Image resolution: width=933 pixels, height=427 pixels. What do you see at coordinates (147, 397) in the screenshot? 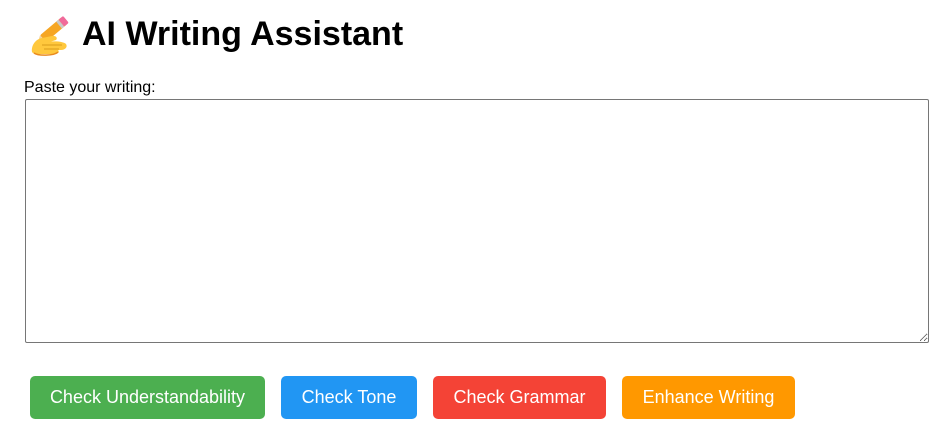
I see `check-understandability-button: Check Understandability` at bounding box center [147, 397].